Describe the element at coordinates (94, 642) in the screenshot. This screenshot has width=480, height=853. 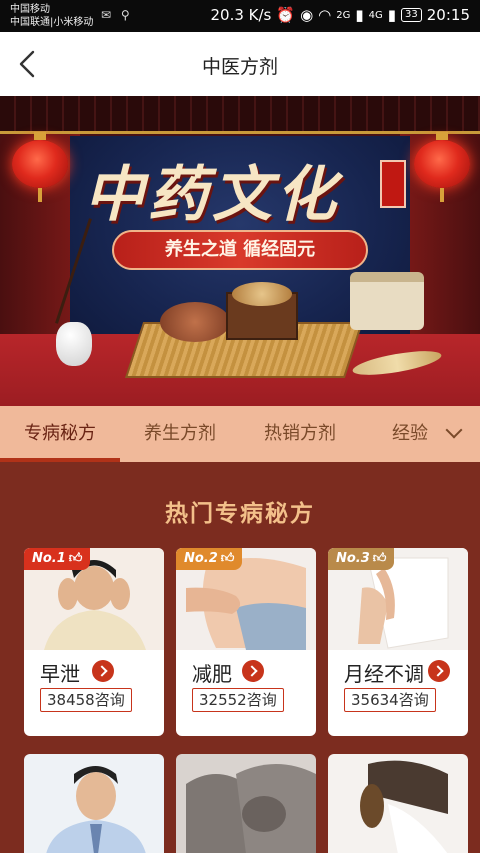
I see `remedy-card: No.1 👍︎ 早泄 38458咨询` at that location.